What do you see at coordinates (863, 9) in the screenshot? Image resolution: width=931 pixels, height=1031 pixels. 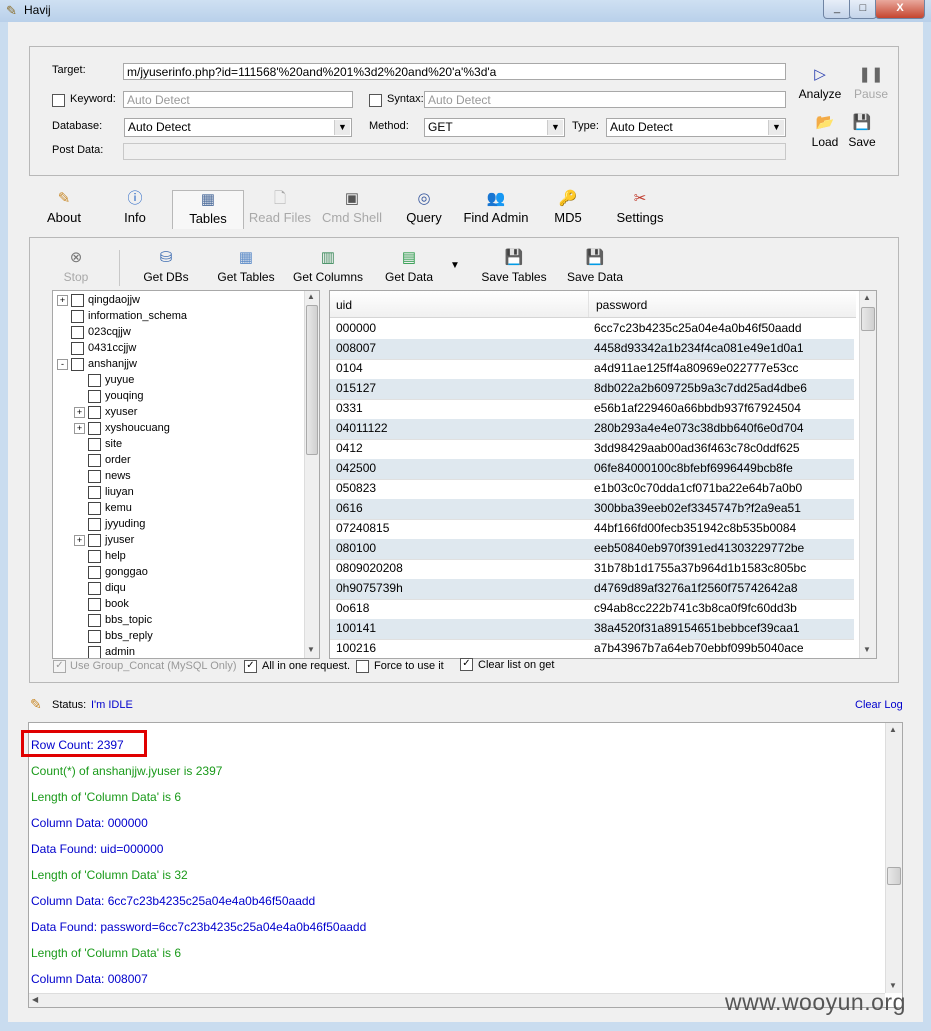 I see `maximize-button: □` at bounding box center [863, 9].